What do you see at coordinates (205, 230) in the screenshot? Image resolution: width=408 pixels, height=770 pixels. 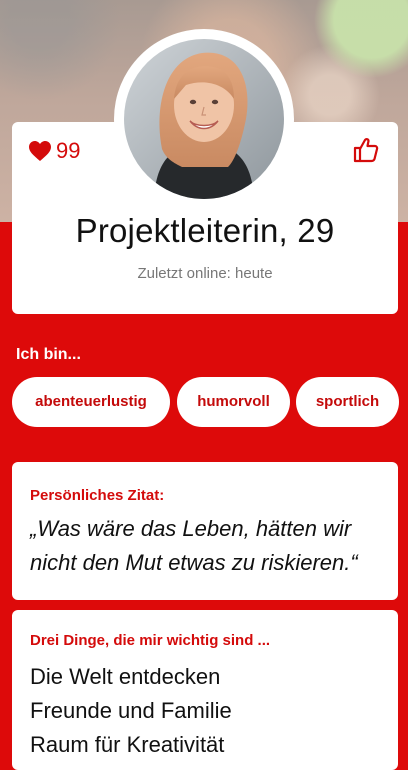 I see `profile-headline: Projektleiterin, 29` at bounding box center [205, 230].